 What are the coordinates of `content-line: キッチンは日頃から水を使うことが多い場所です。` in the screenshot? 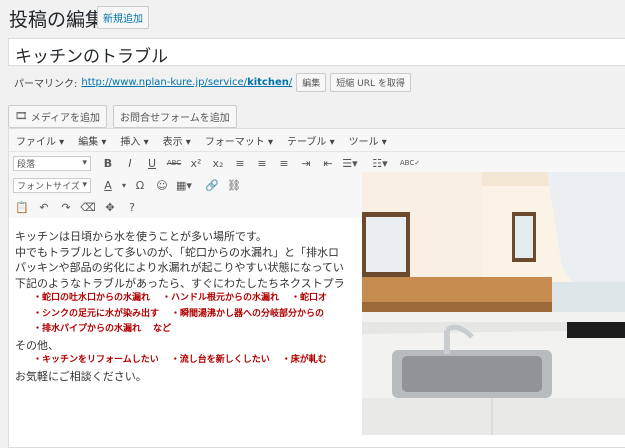 It's located at (141, 236).